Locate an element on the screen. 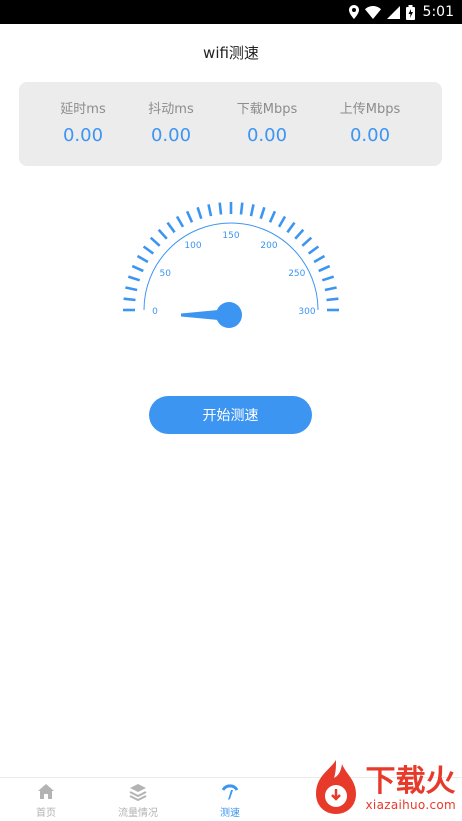  gauge-scale-label: 250 is located at coordinates (296, 274).